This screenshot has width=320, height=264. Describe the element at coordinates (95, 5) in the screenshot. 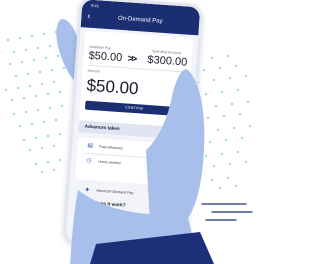

I see `status-time: 9:41` at that location.